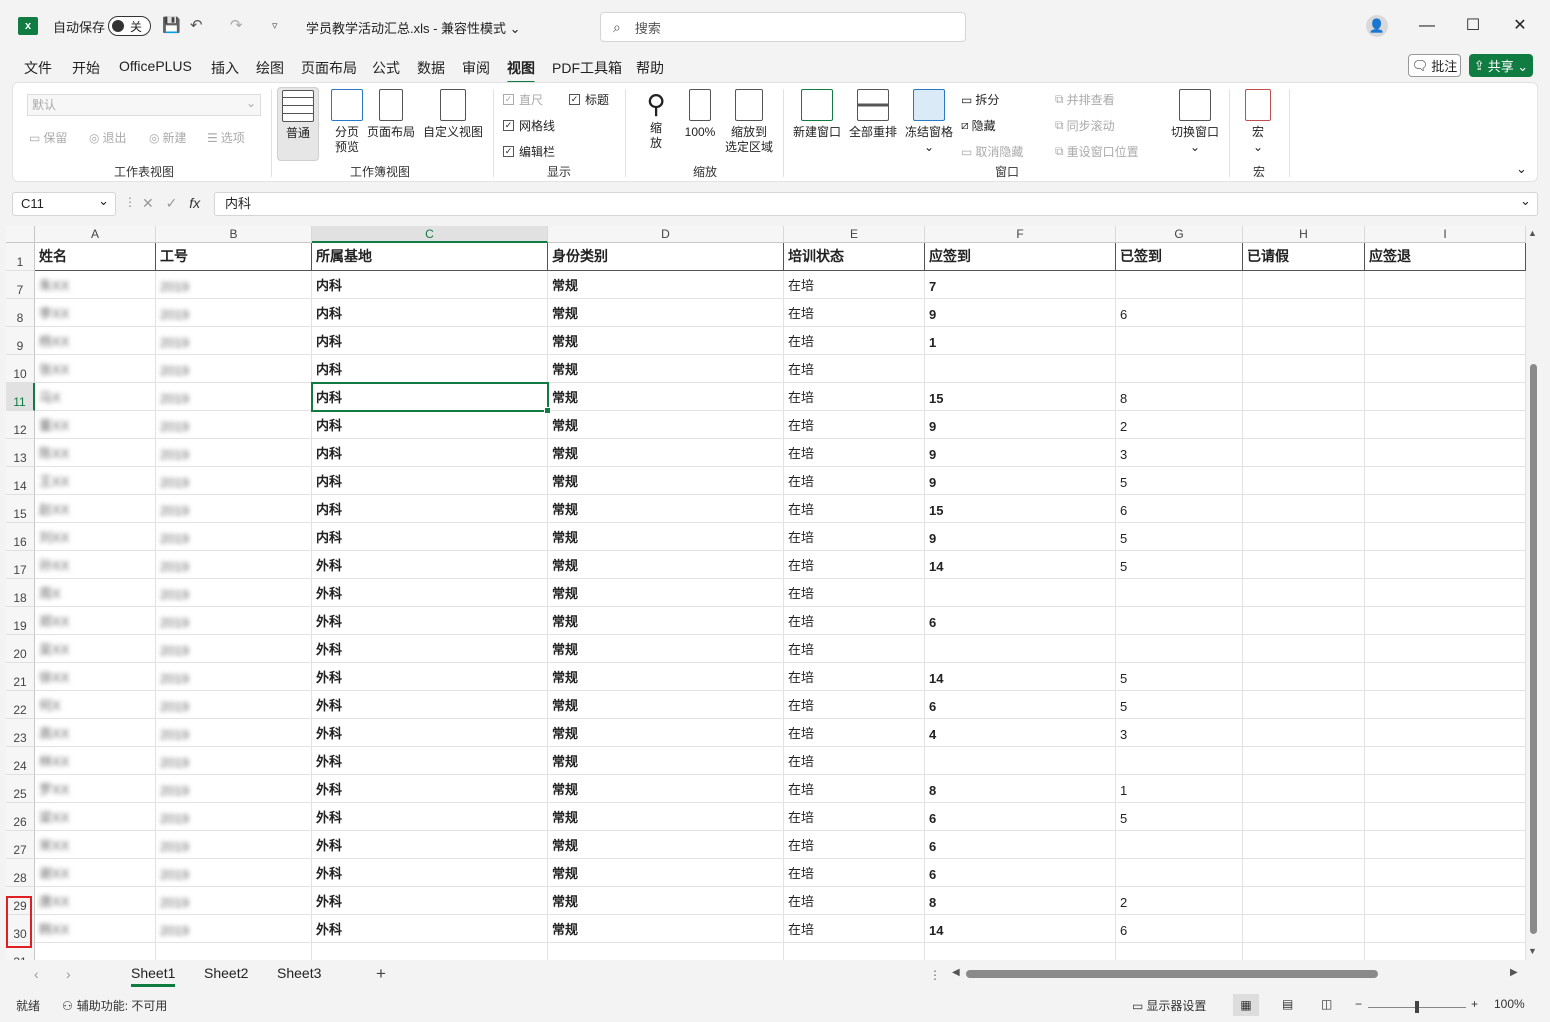  Describe the element at coordinates (20, 481) in the screenshot. I see `row-header: 14` at that location.